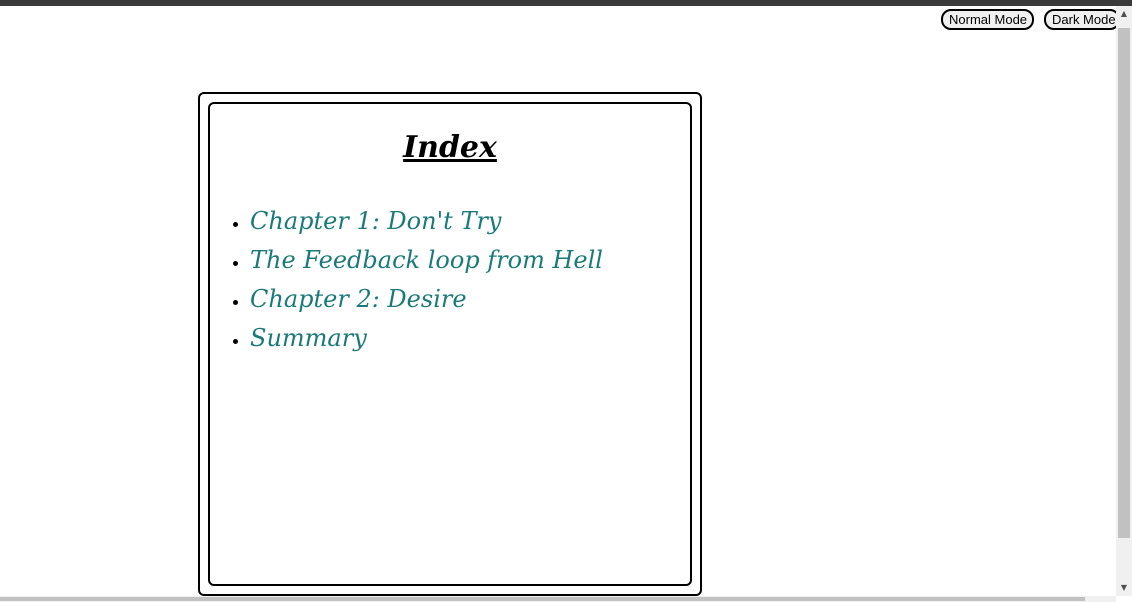 The image size is (1132, 602). What do you see at coordinates (1124, 14) in the screenshot?
I see `scroll-up-arrow-icon: ▲` at bounding box center [1124, 14].